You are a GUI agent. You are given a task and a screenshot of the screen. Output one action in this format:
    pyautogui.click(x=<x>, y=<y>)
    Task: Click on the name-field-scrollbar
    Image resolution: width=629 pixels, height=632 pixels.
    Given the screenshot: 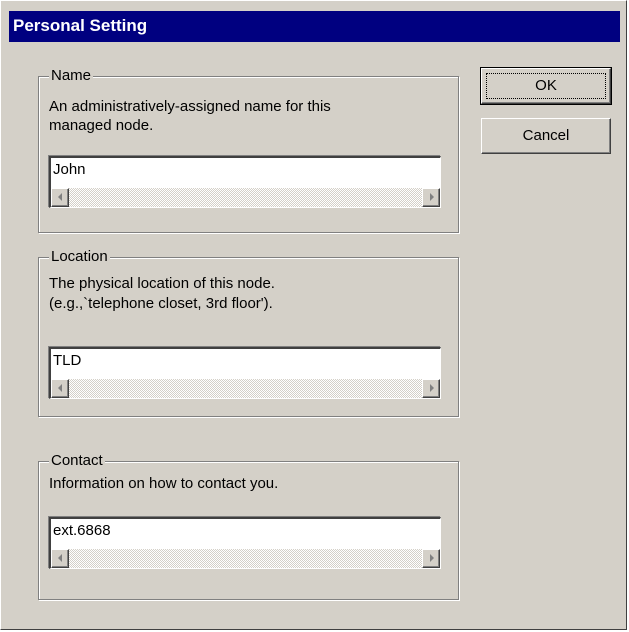 What is the action you would take?
    pyautogui.click(x=245, y=197)
    